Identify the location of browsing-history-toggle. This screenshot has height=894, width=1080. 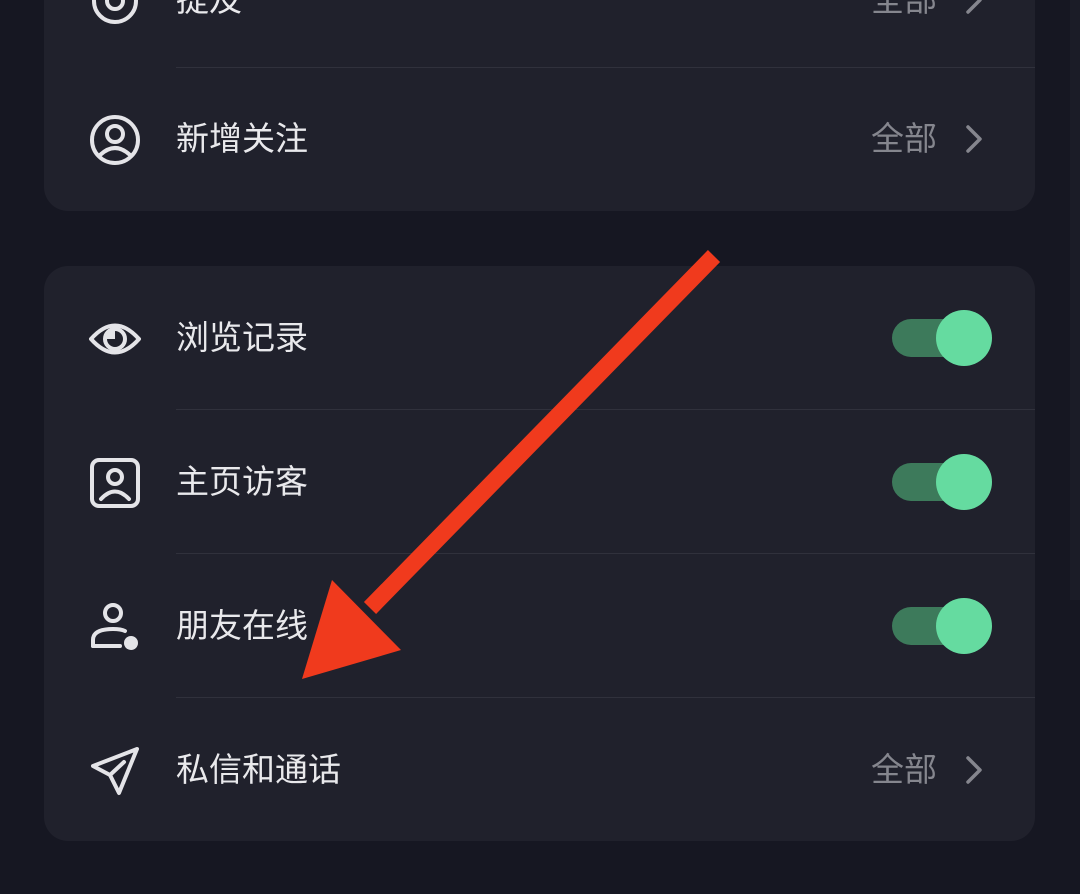
(942, 338).